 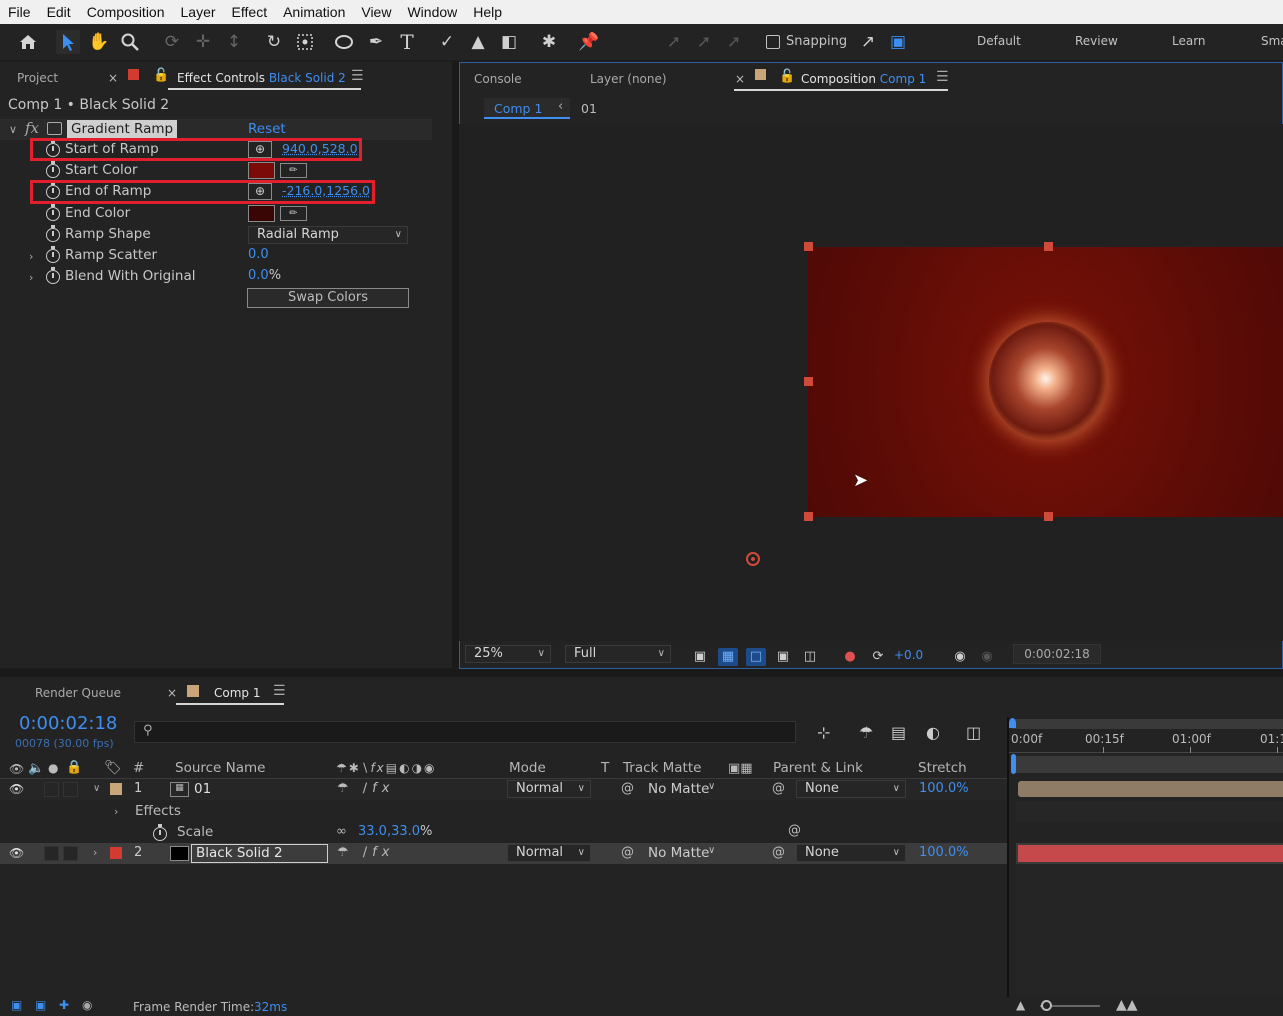 What do you see at coordinates (944, 788) in the screenshot?
I see `stretch-value: 100.0%` at bounding box center [944, 788].